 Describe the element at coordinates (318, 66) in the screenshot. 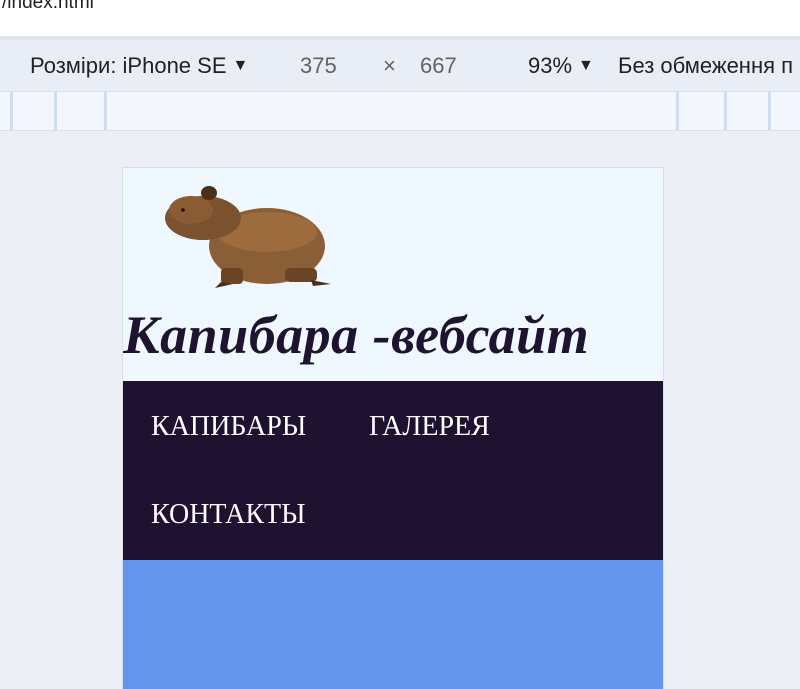

I see `viewport-width-input: 375` at that location.